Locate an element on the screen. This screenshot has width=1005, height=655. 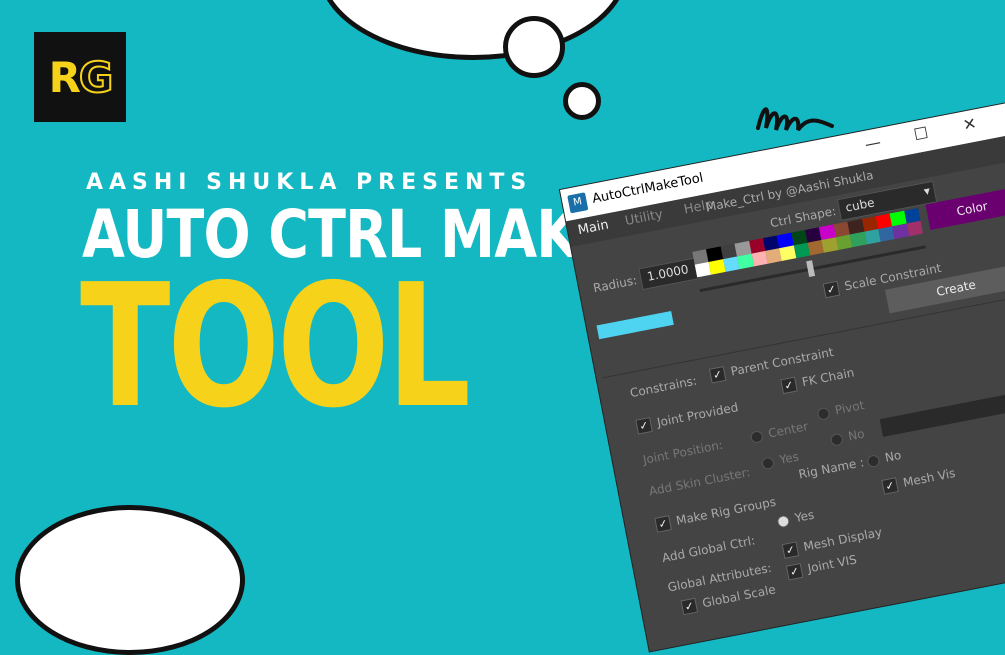
tab-utility: Utility is located at coordinates (644, 218).